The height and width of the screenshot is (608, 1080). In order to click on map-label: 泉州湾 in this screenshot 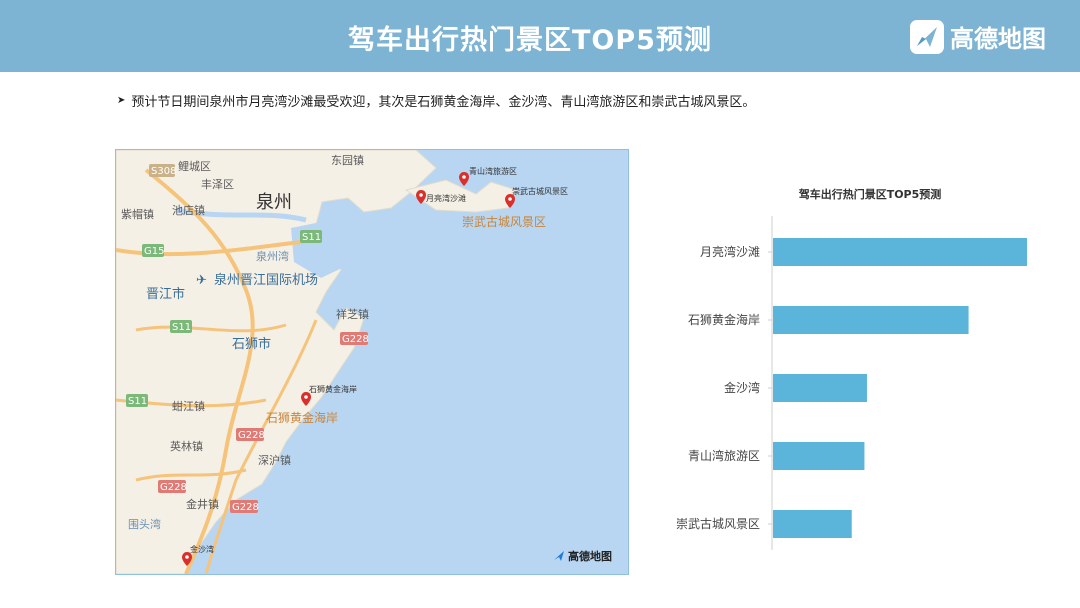, I will do `click(272, 256)`.